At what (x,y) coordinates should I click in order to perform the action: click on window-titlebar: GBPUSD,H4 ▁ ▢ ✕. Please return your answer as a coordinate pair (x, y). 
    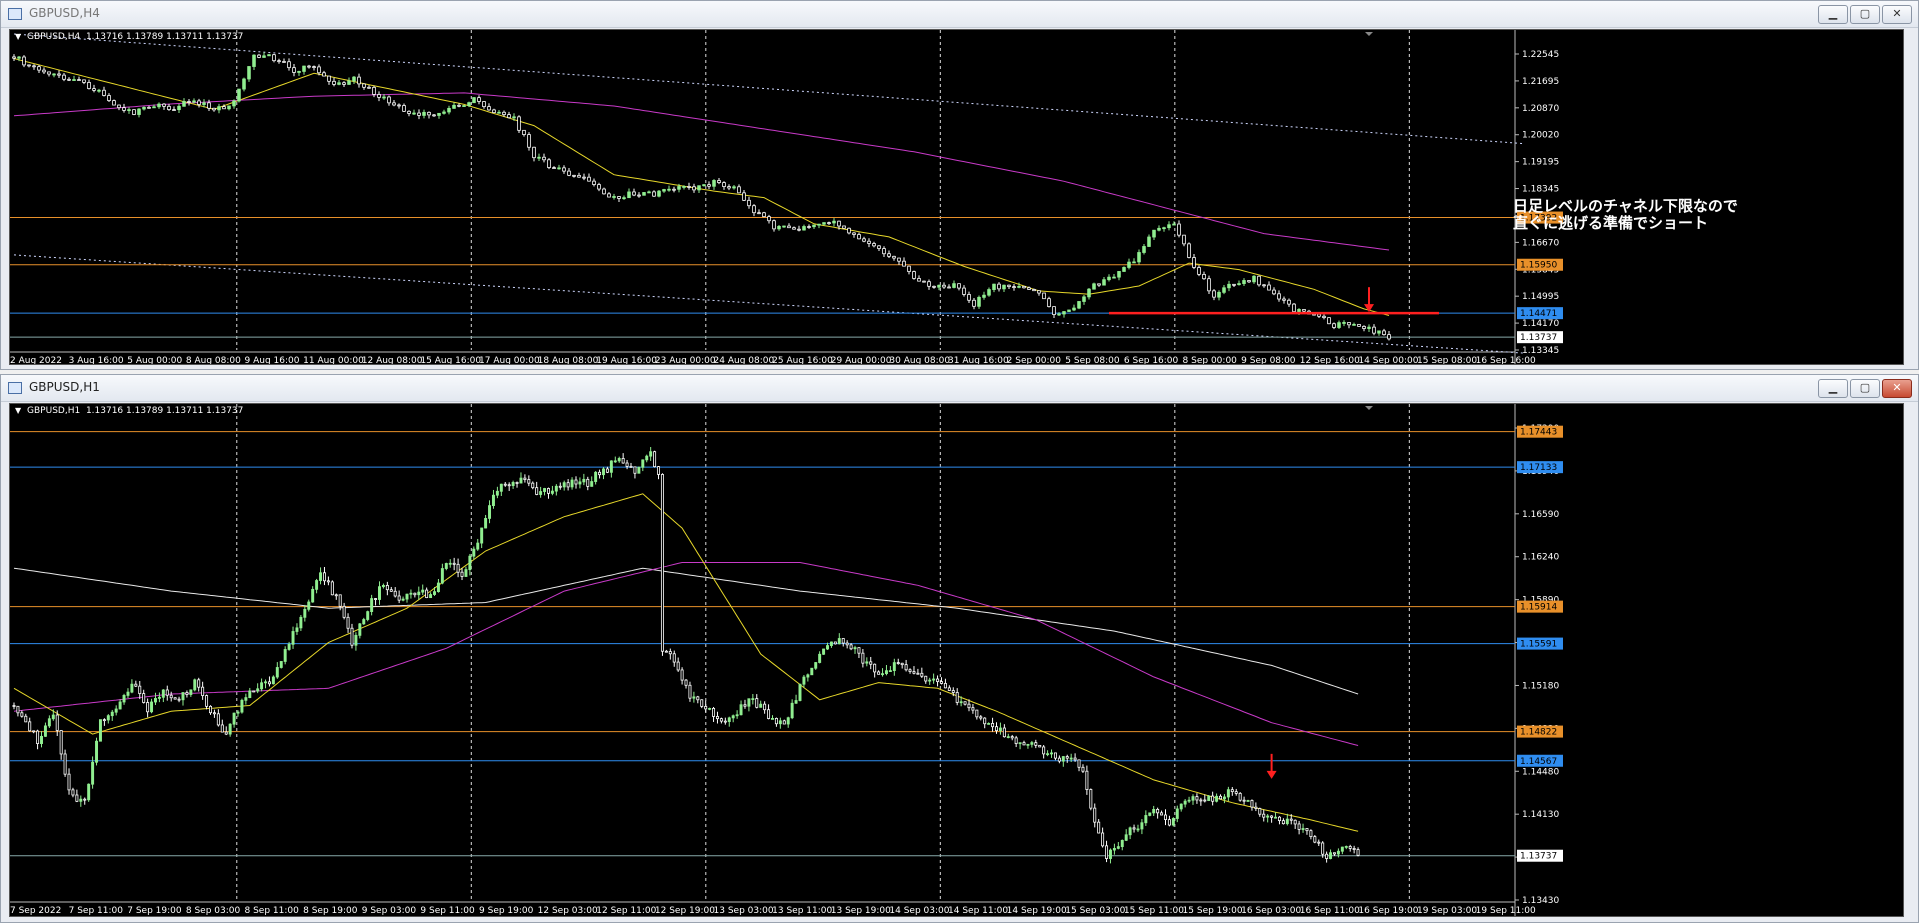
    Looking at the image, I should click on (959, 14).